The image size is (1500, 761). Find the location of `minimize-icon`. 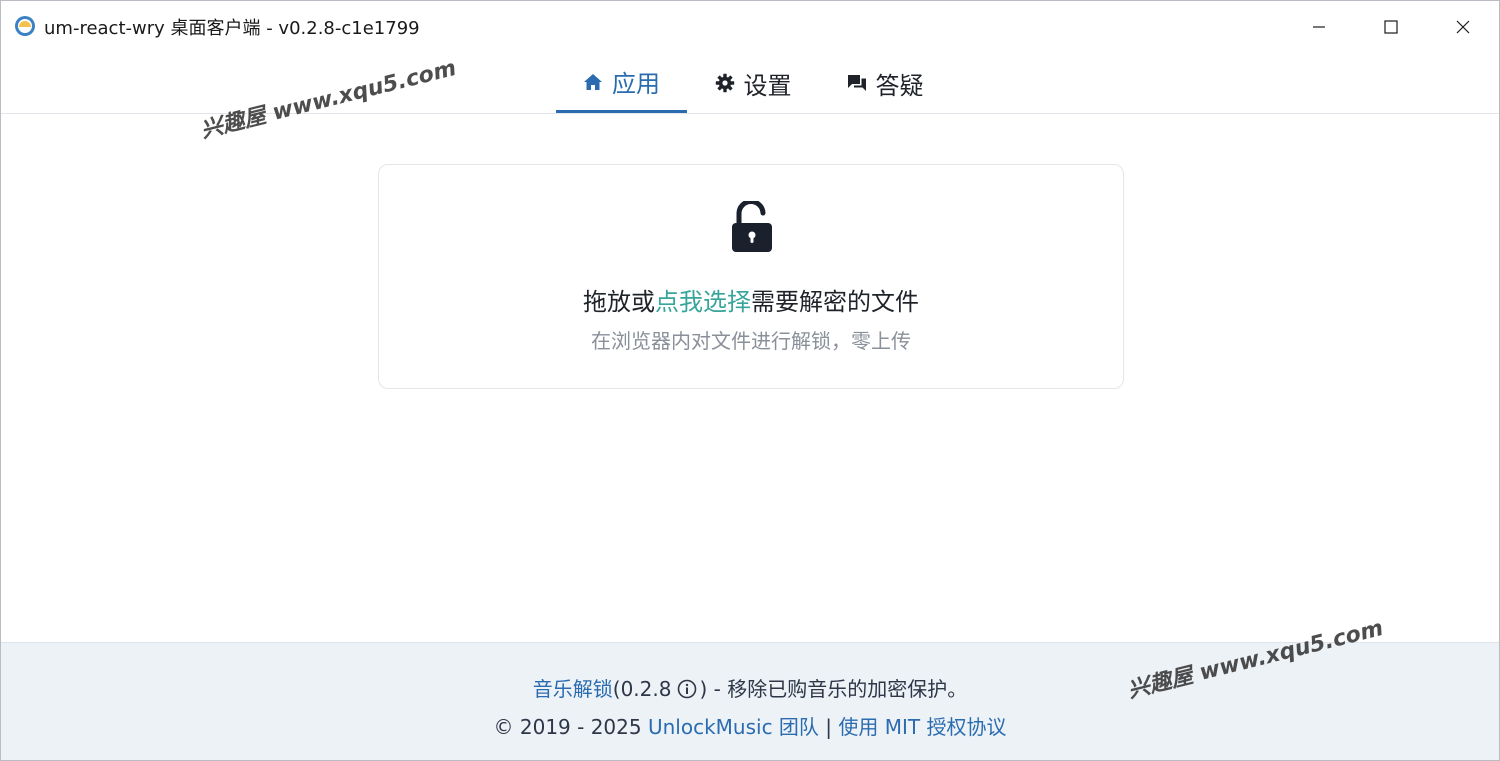

minimize-icon is located at coordinates (1319, 27).